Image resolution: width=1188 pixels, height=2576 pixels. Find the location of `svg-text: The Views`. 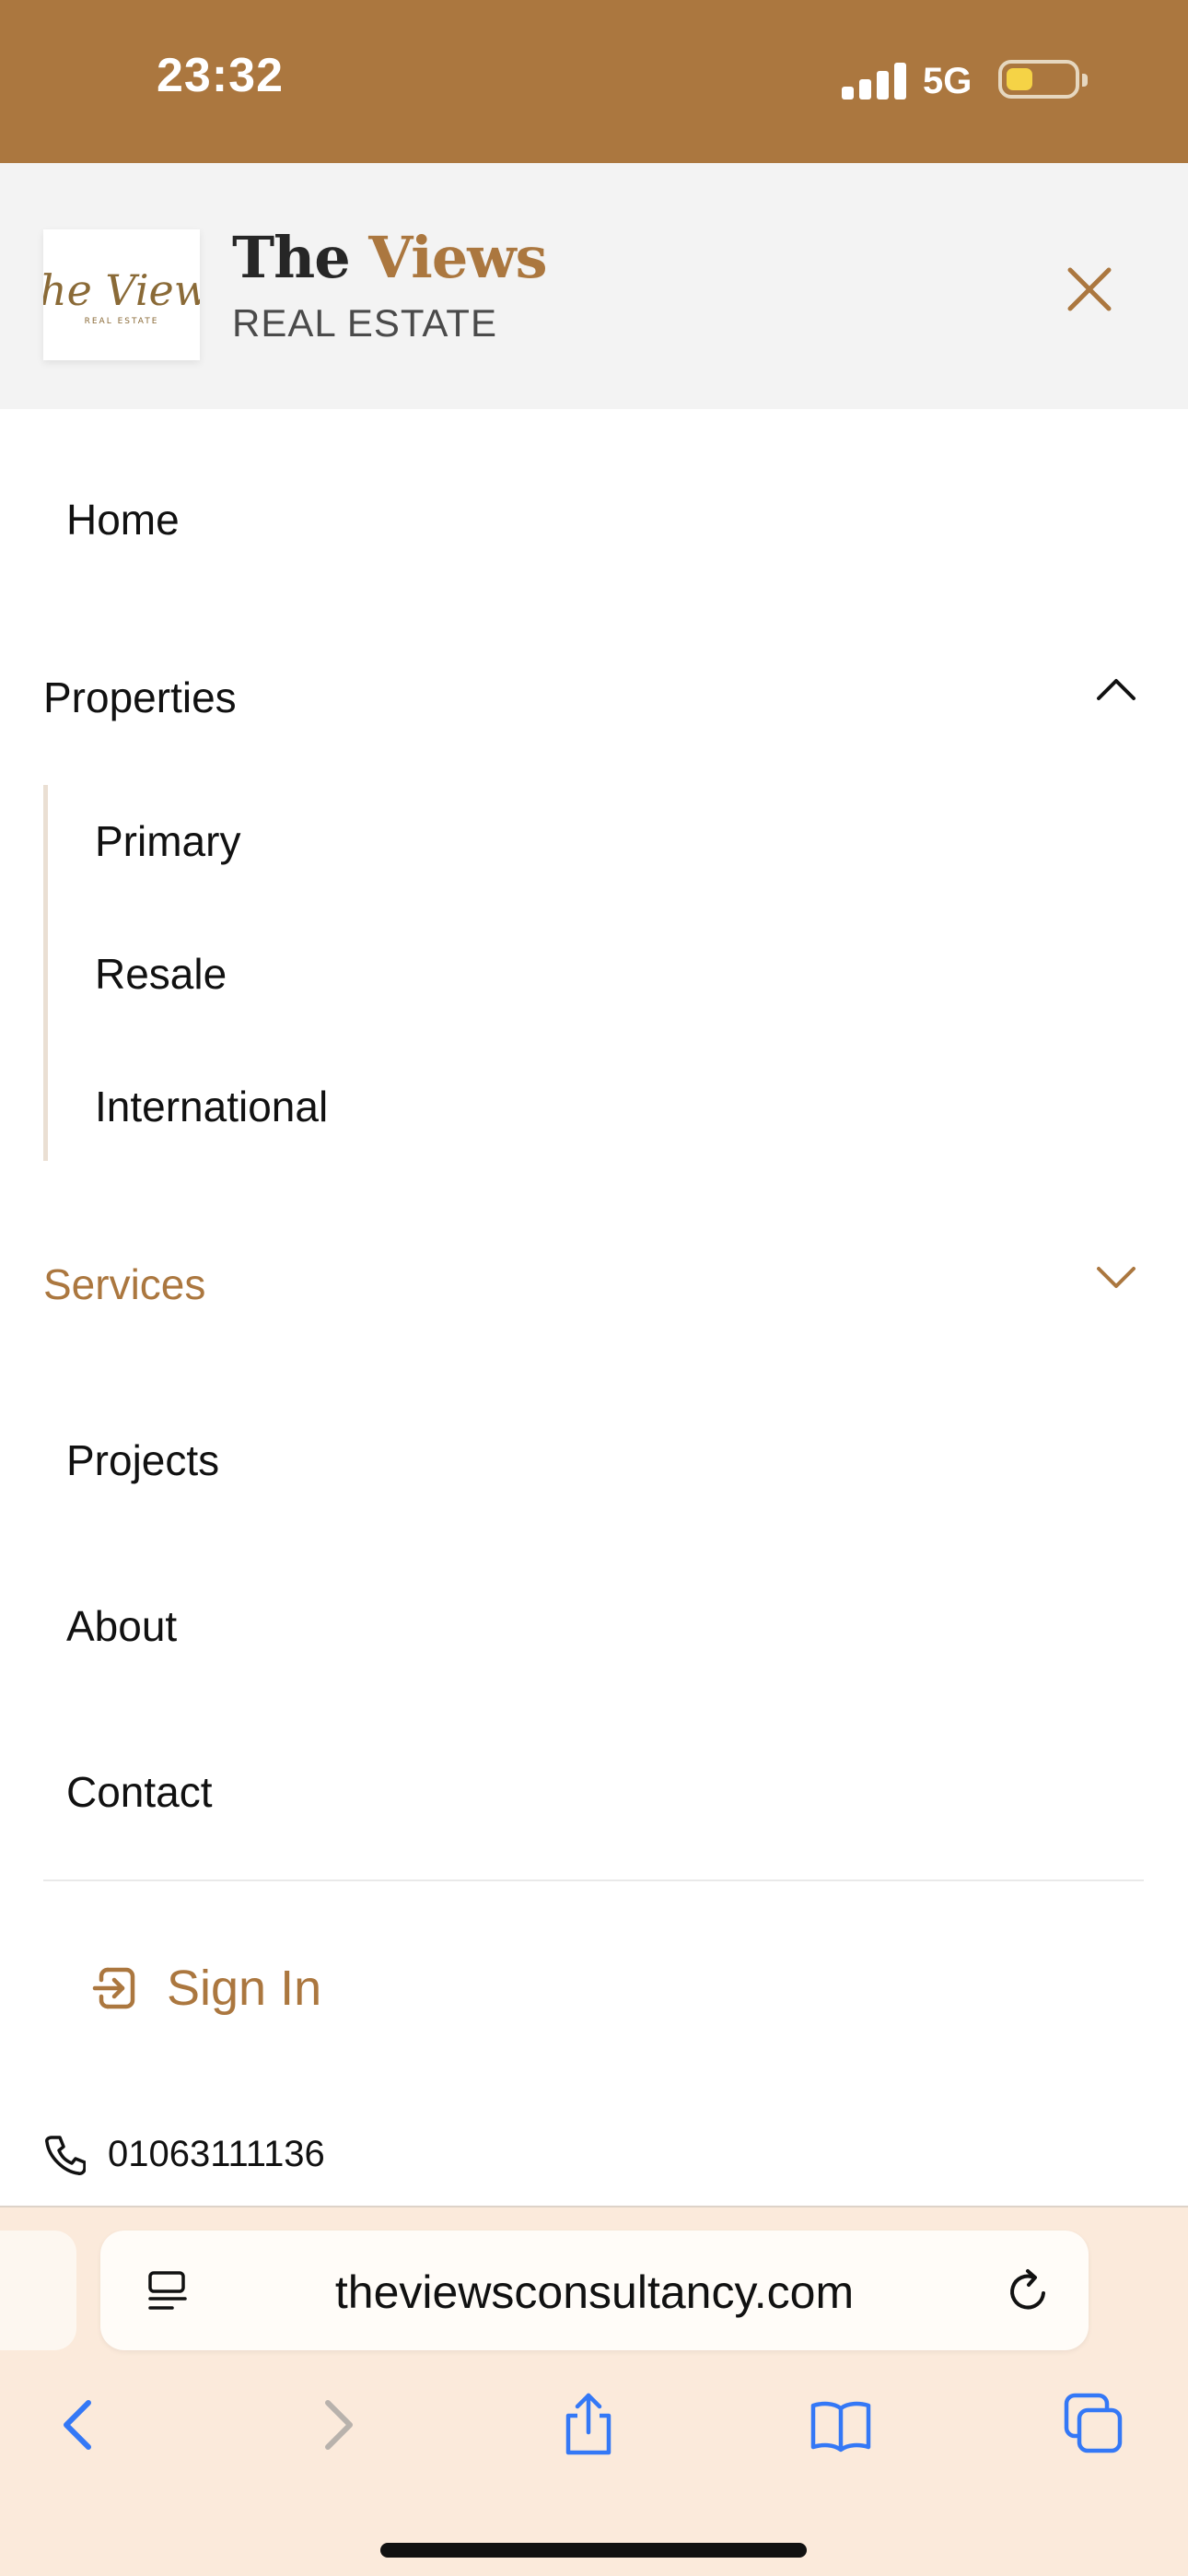

svg-text: The Views is located at coordinates (121, 290).